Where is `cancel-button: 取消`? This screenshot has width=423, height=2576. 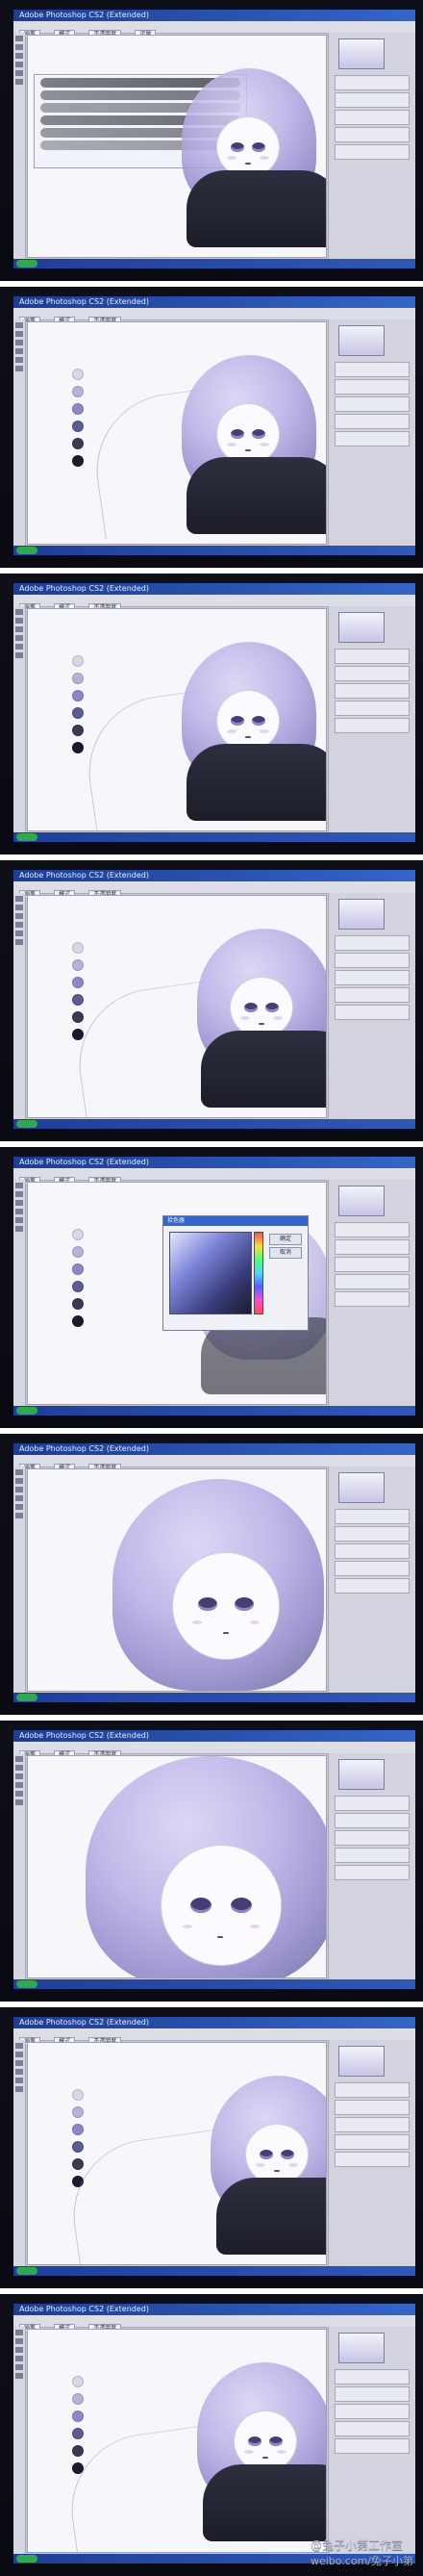
cancel-button: 取消 is located at coordinates (285, 1253).